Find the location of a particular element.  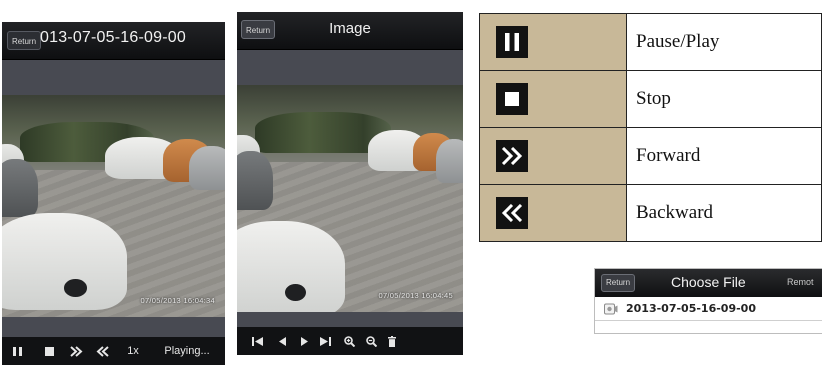

video-file-icon is located at coordinates (611, 309).